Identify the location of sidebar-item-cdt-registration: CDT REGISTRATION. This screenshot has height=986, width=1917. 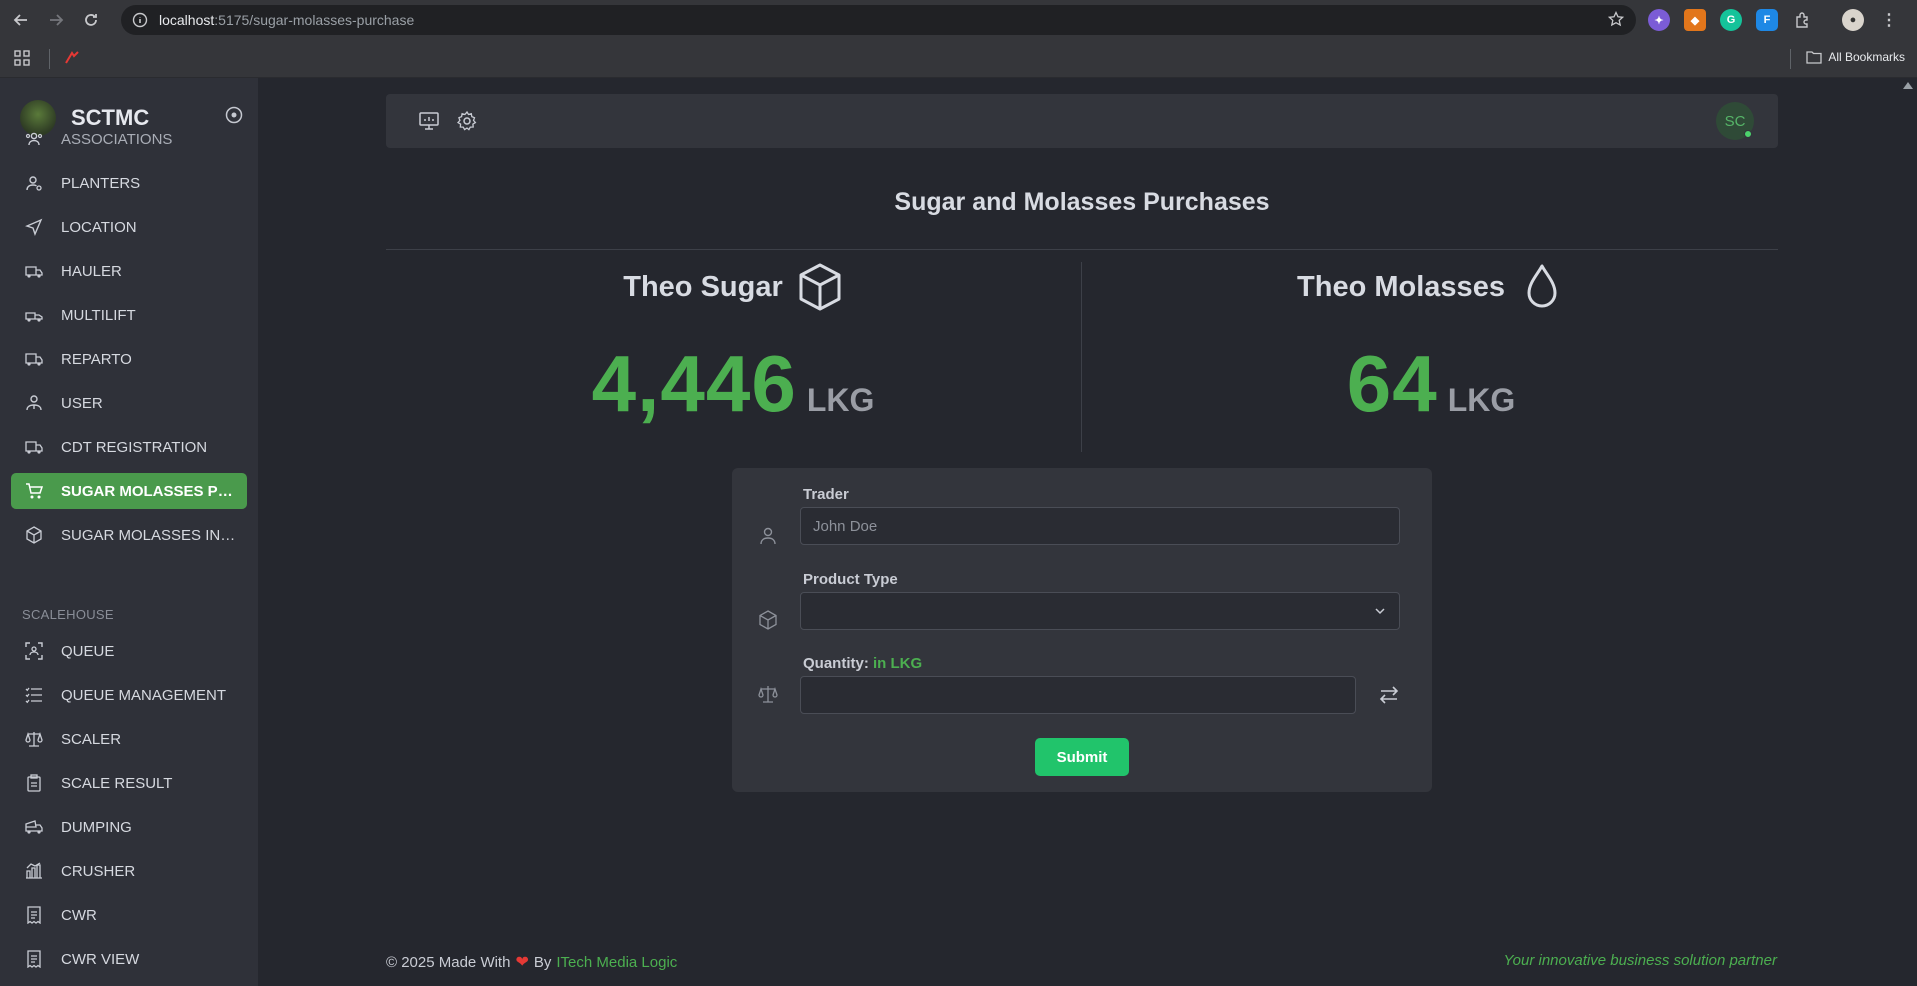
(129, 447).